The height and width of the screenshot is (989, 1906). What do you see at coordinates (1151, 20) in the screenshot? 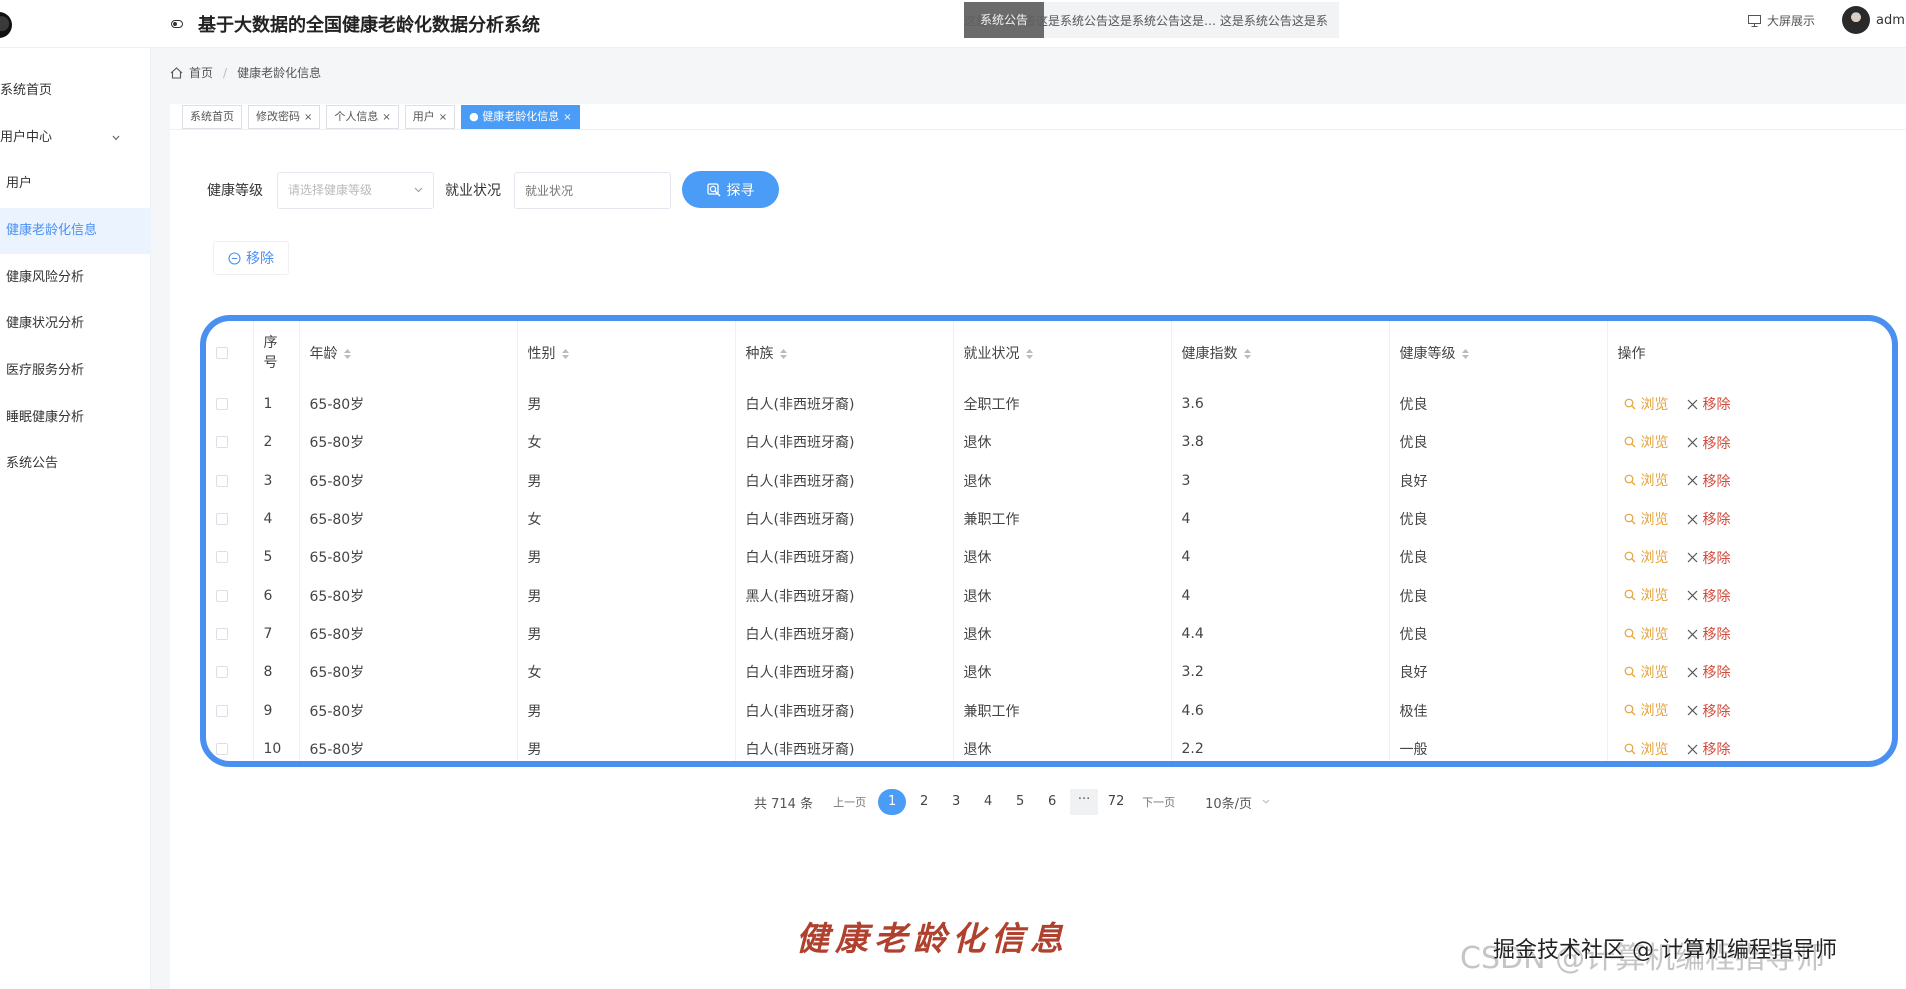
I see `notice-marquee: 这是系统公告这是系统公告这是系统公告这是… 这是系统公告这是系 系统公告` at bounding box center [1151, 20].